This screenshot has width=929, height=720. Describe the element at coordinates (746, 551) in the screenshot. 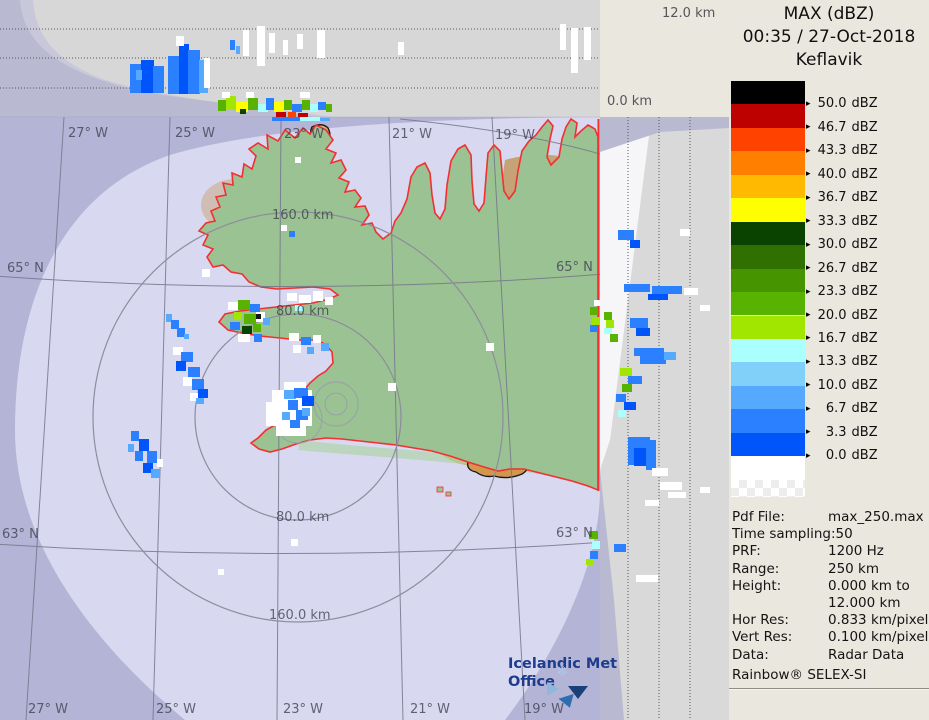

I see `meta-row-label: PRF:` at that location.